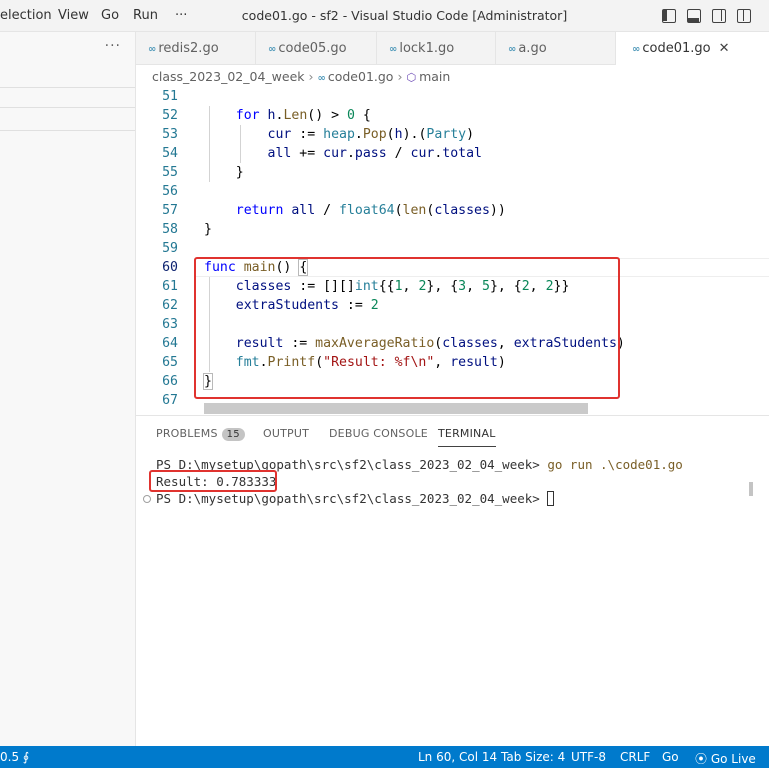 Image resolution: width=769 pixels, height=768 pixels. I want to click on status-eol: CRLF, so click(635, 757).